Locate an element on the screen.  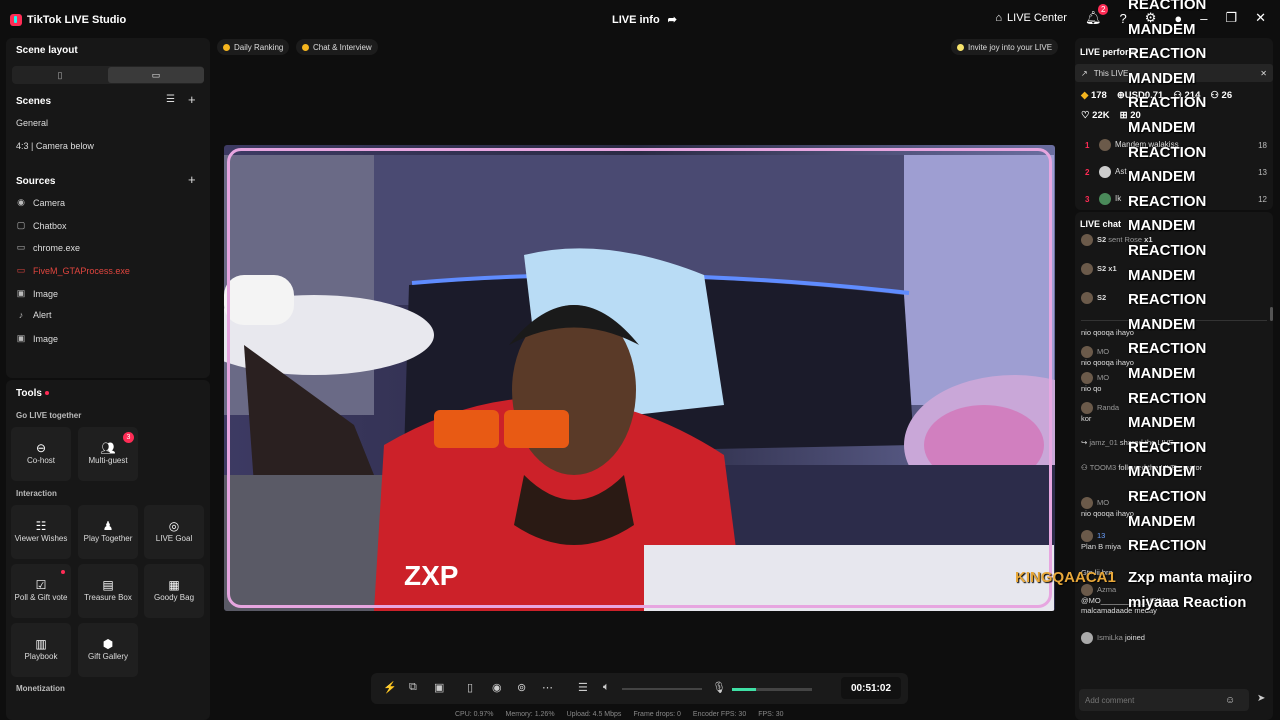
tool-label: Gift Gallery is located at coordinates (107, 656).